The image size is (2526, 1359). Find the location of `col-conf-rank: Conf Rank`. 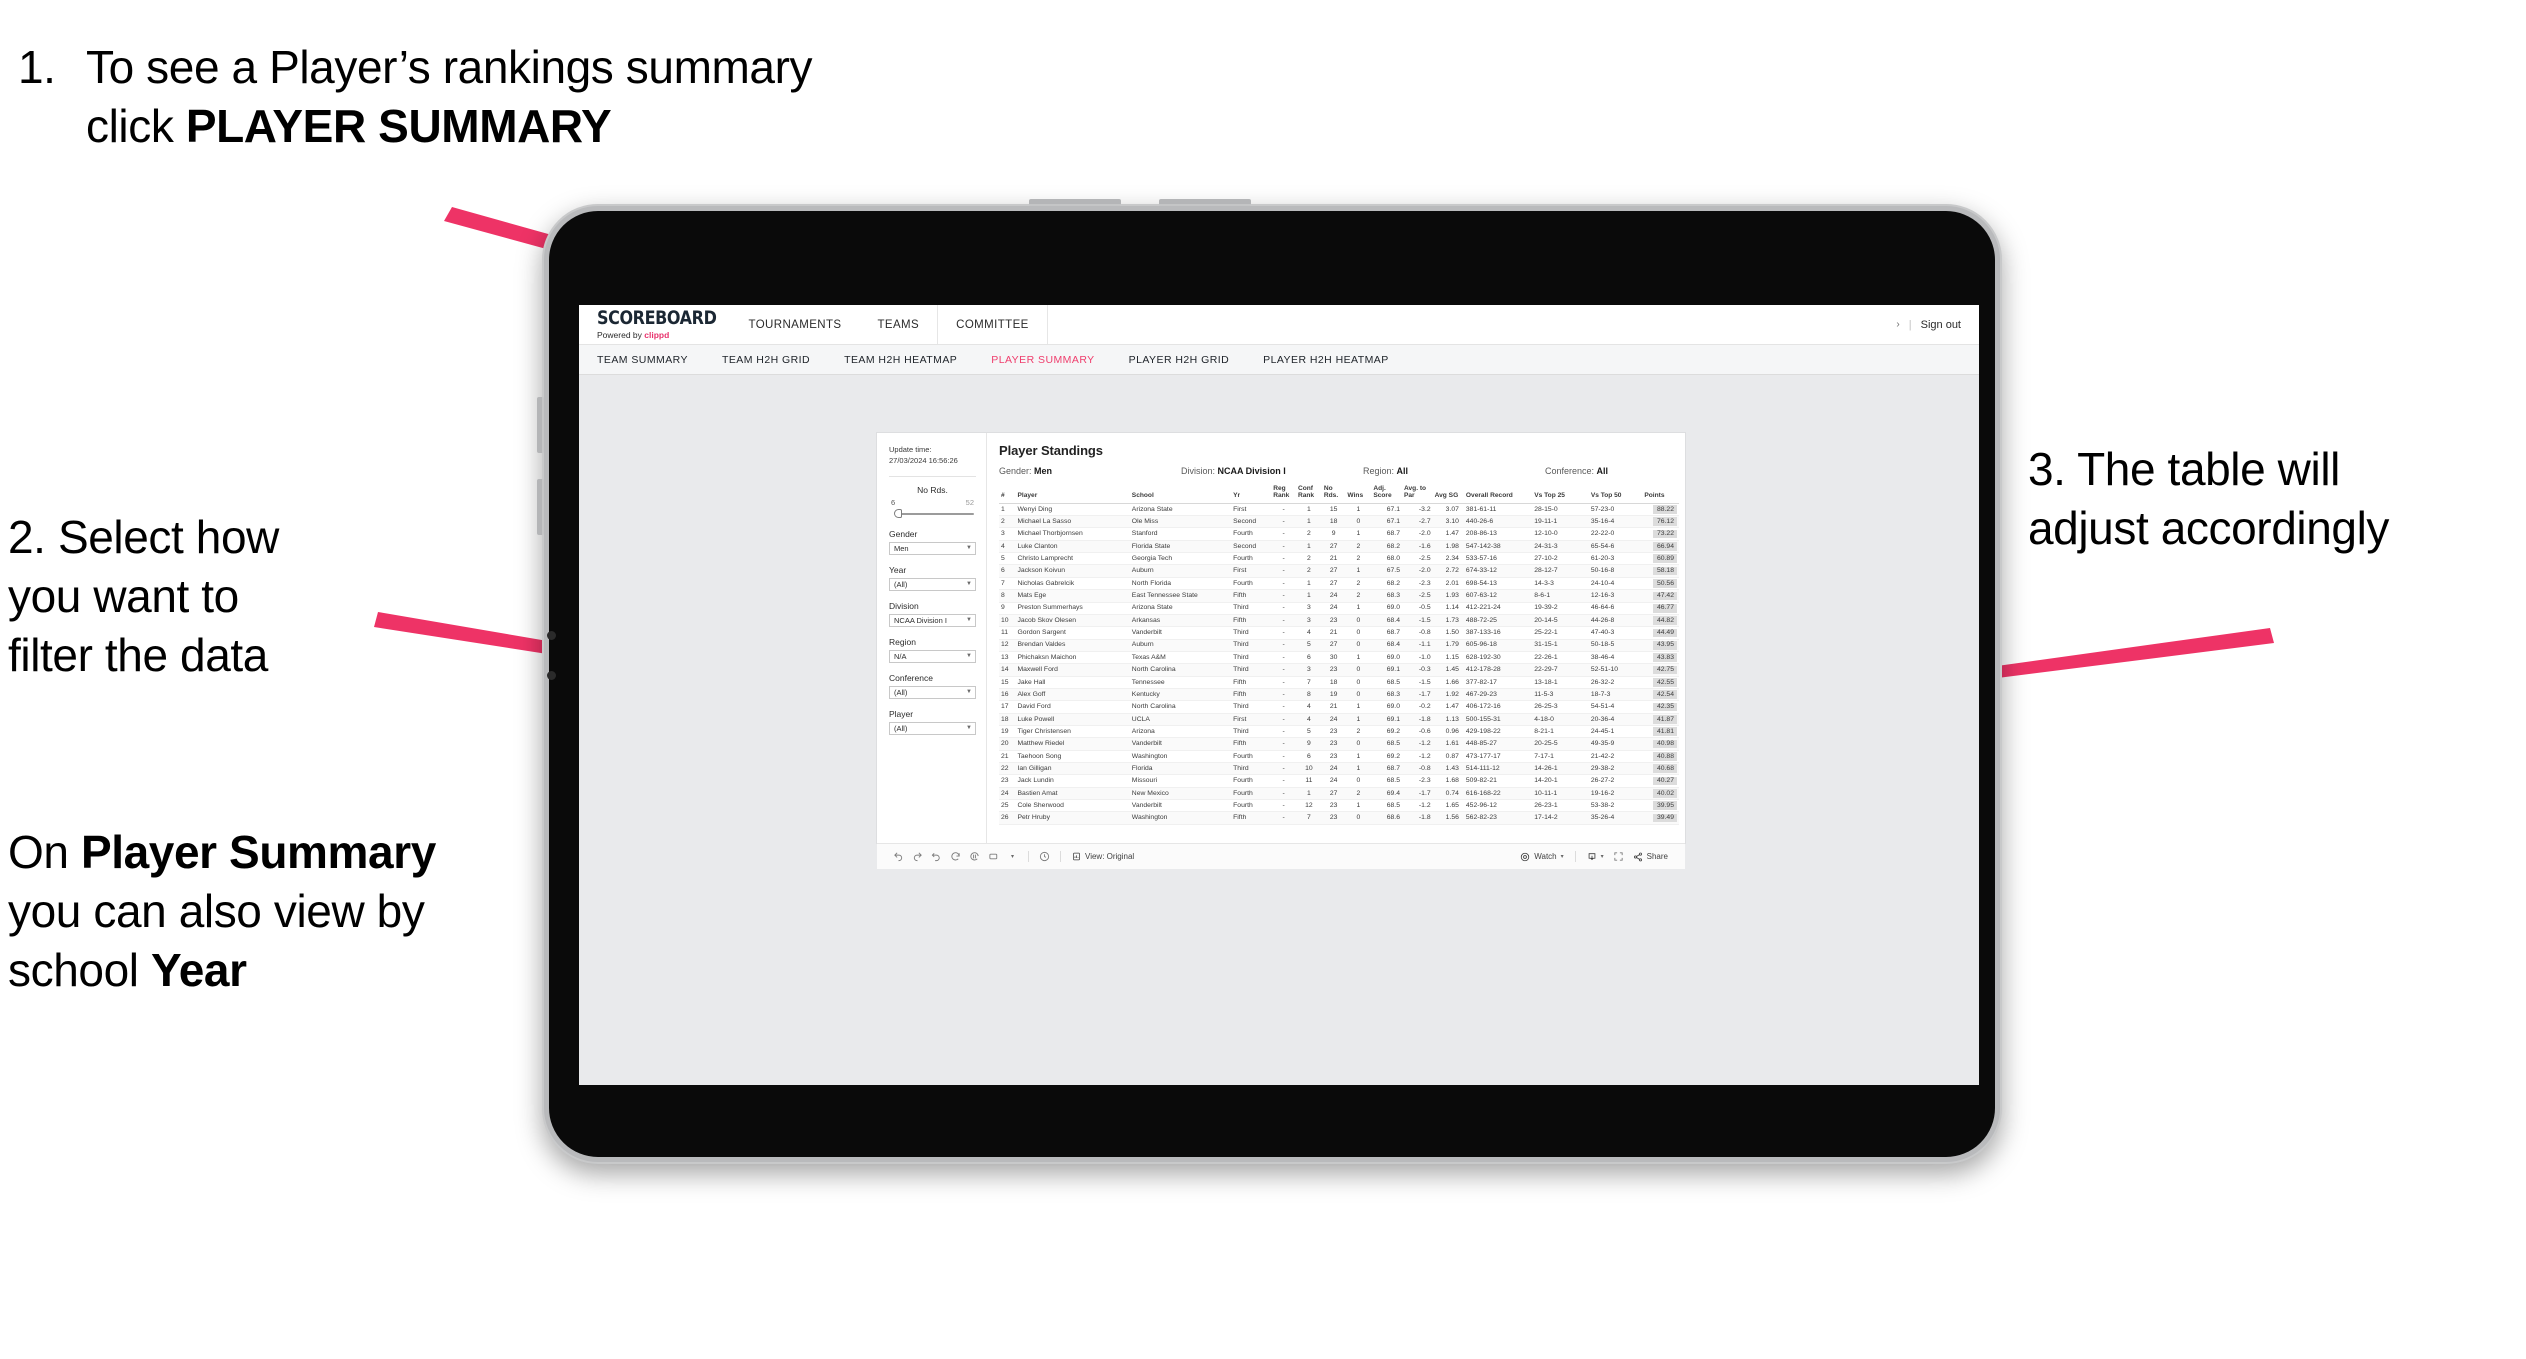

col-conf-rank: Conf Rank is located at coordinates (1308, 494).